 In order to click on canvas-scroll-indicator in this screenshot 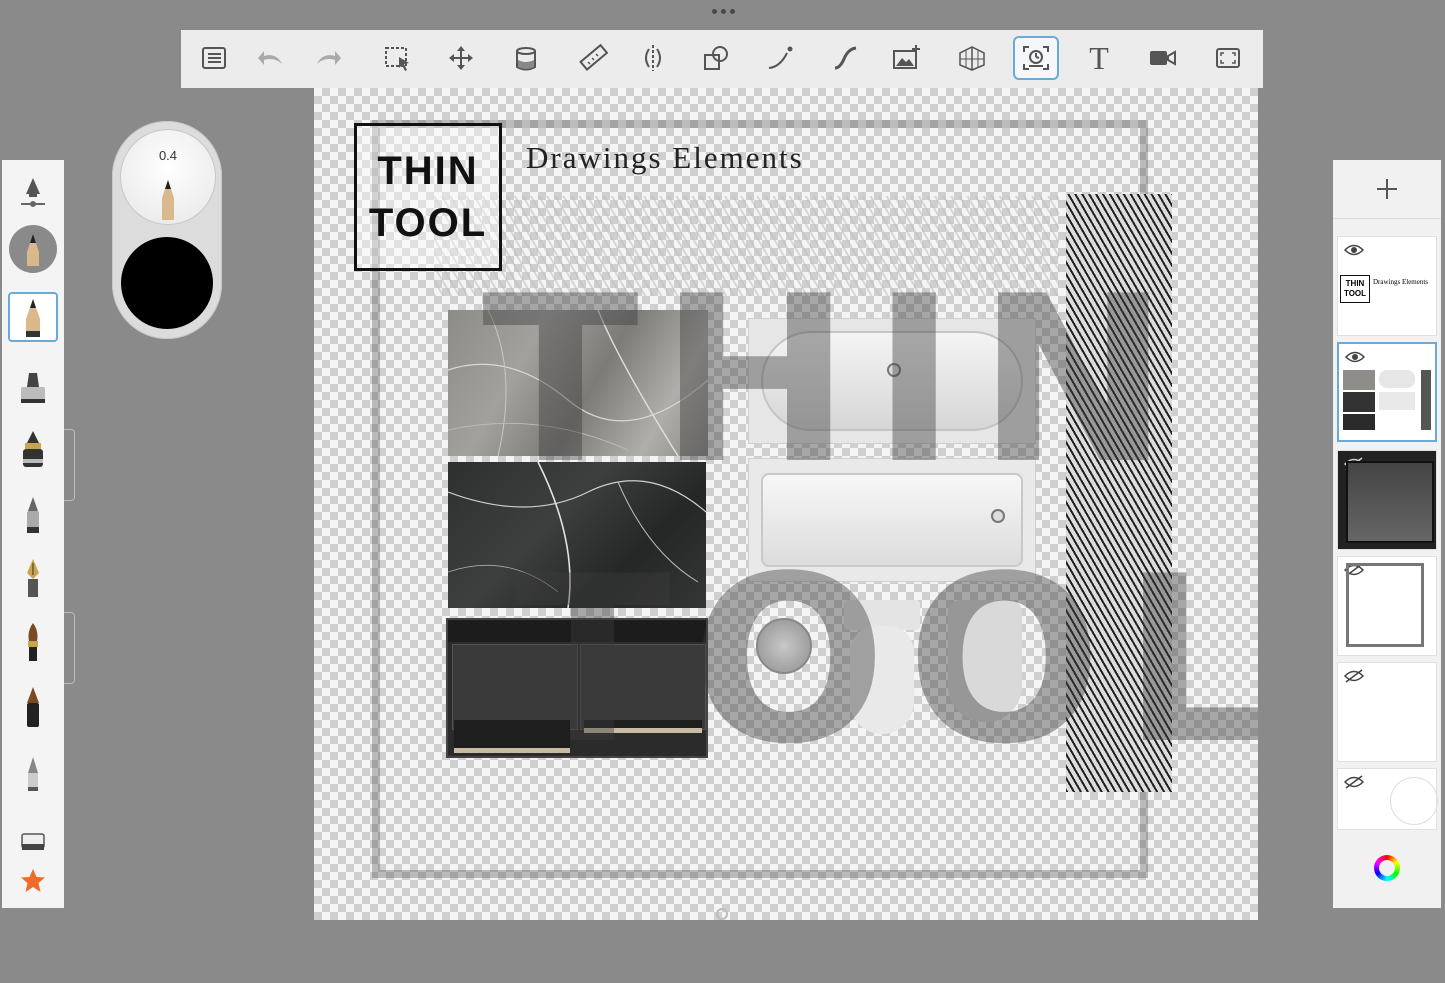, I will do `click(722, 914)`.